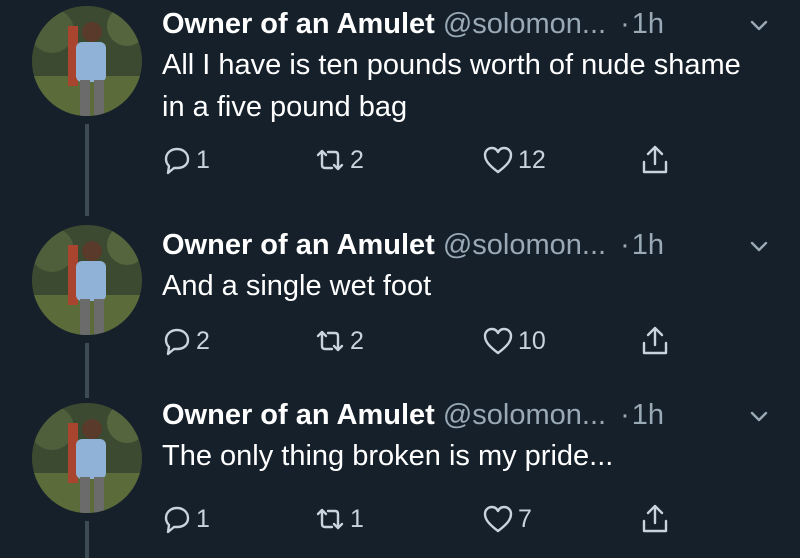  I want to click on like-button: 12, so click(514, 160).